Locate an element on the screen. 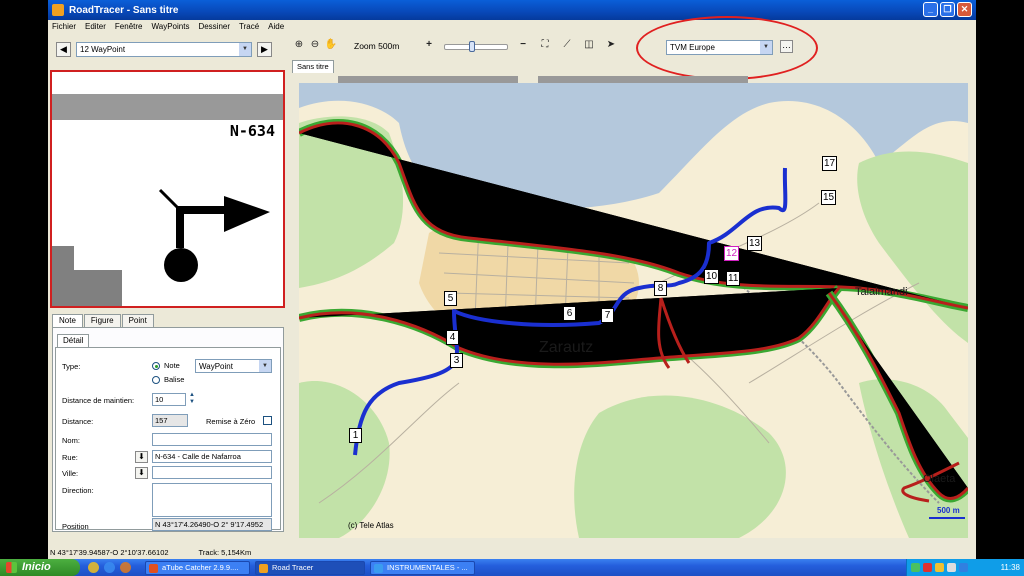 This screenshot has height=576, width=1024. clock: 11:38 is located at coordinates (1010, 567).